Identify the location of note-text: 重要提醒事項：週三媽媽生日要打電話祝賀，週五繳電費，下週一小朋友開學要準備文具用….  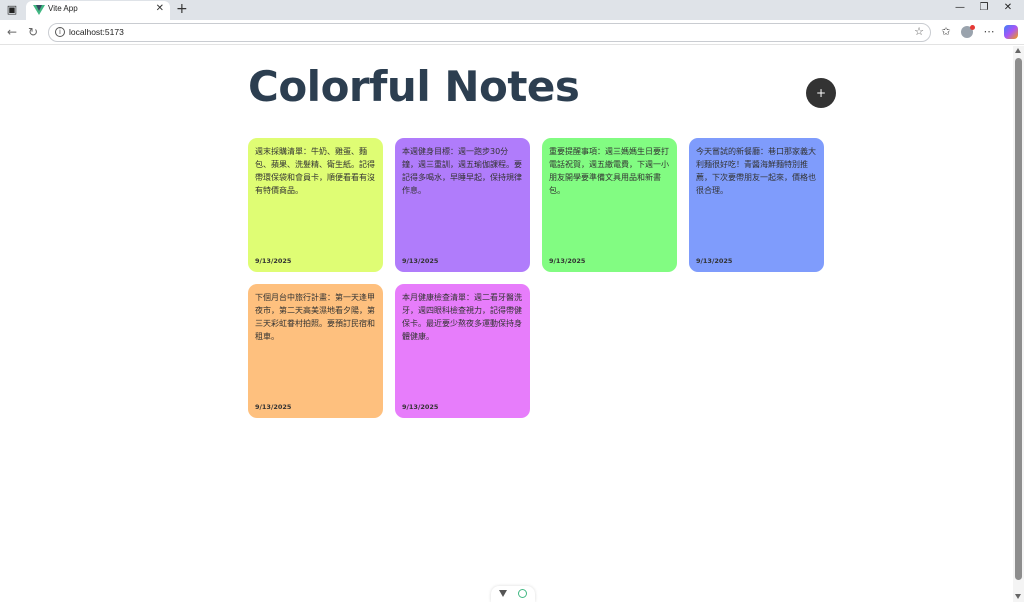
(609, 171).